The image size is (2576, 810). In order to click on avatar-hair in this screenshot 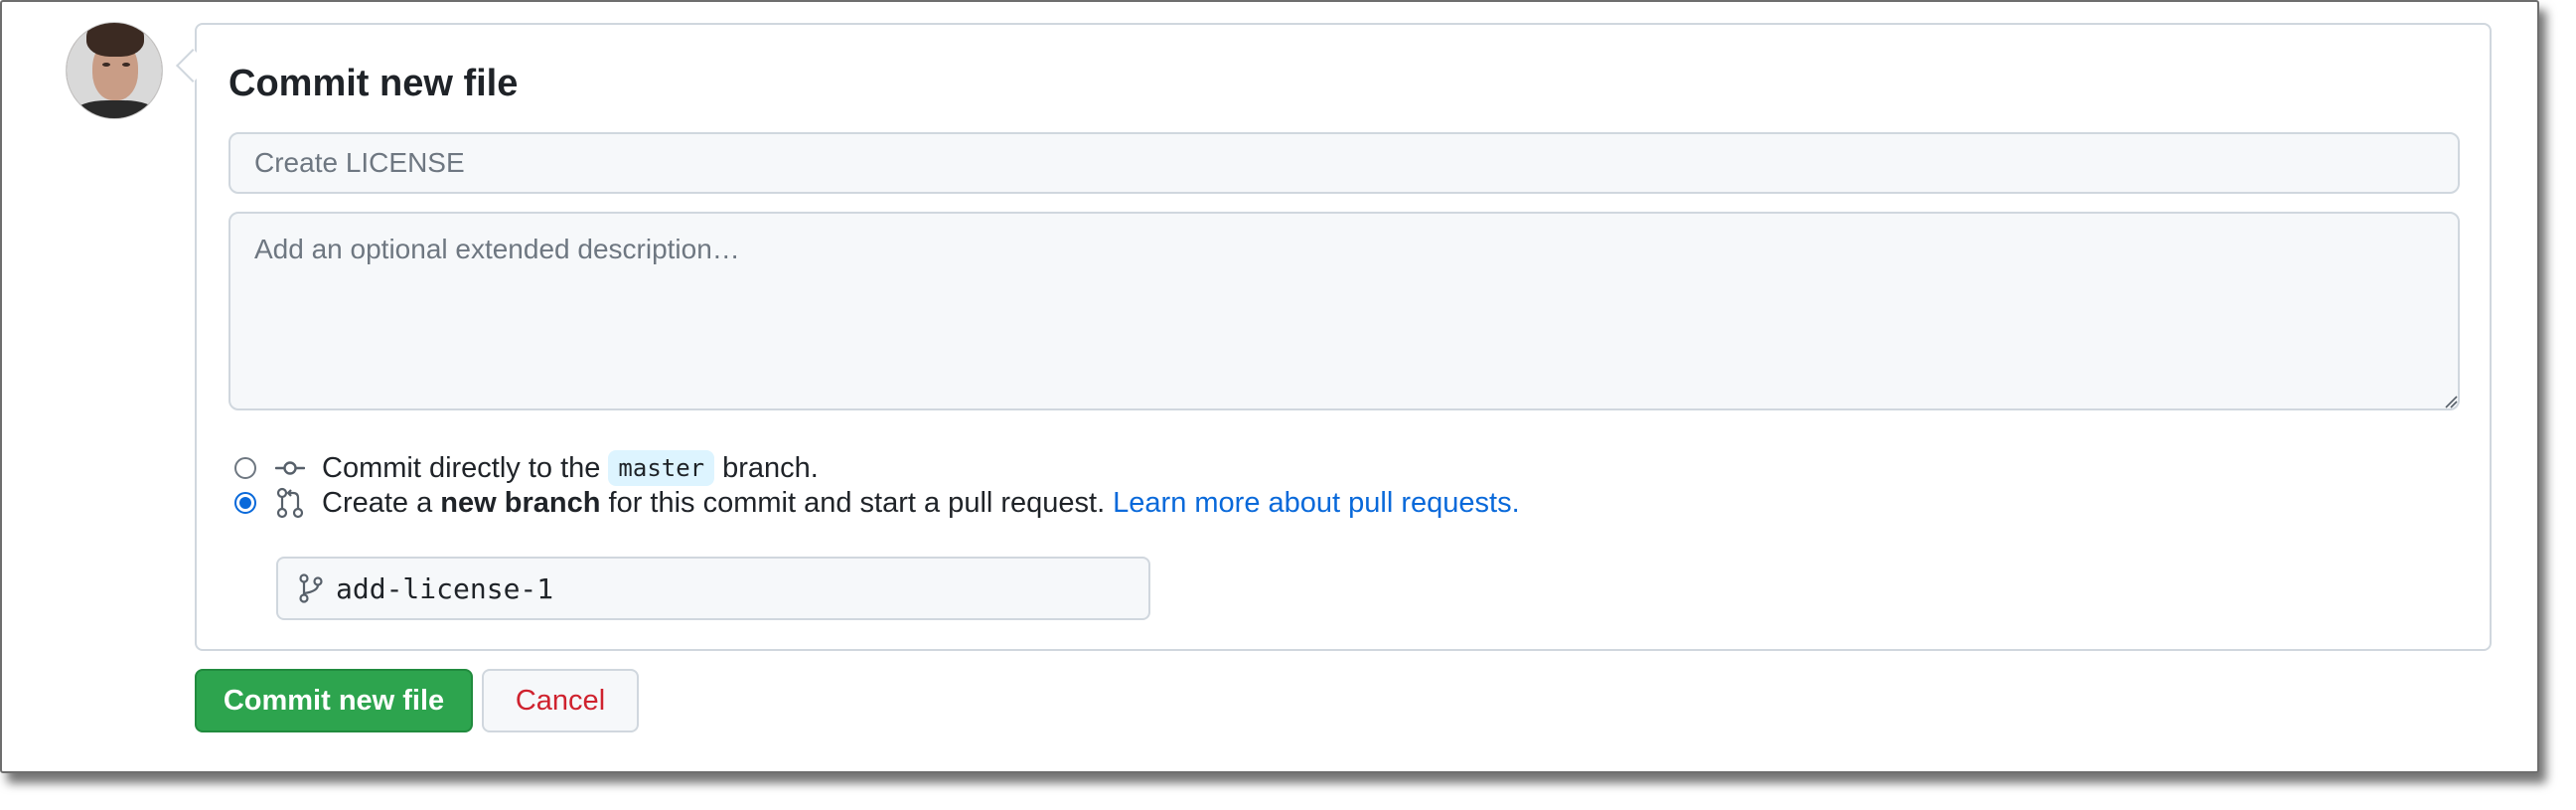, I will do `click(115, 40)`.